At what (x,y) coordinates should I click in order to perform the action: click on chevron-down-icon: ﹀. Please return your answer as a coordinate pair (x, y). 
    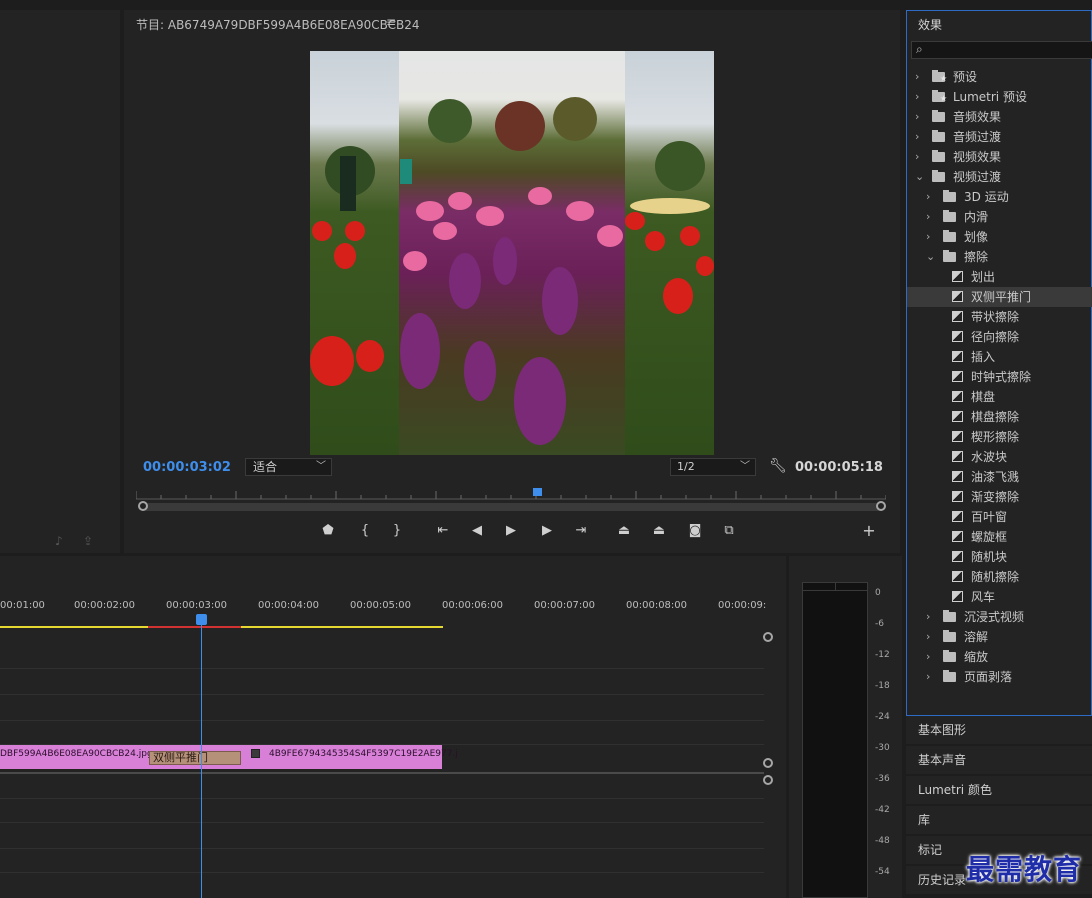
    Looking at the image, I should click on (745, 466).